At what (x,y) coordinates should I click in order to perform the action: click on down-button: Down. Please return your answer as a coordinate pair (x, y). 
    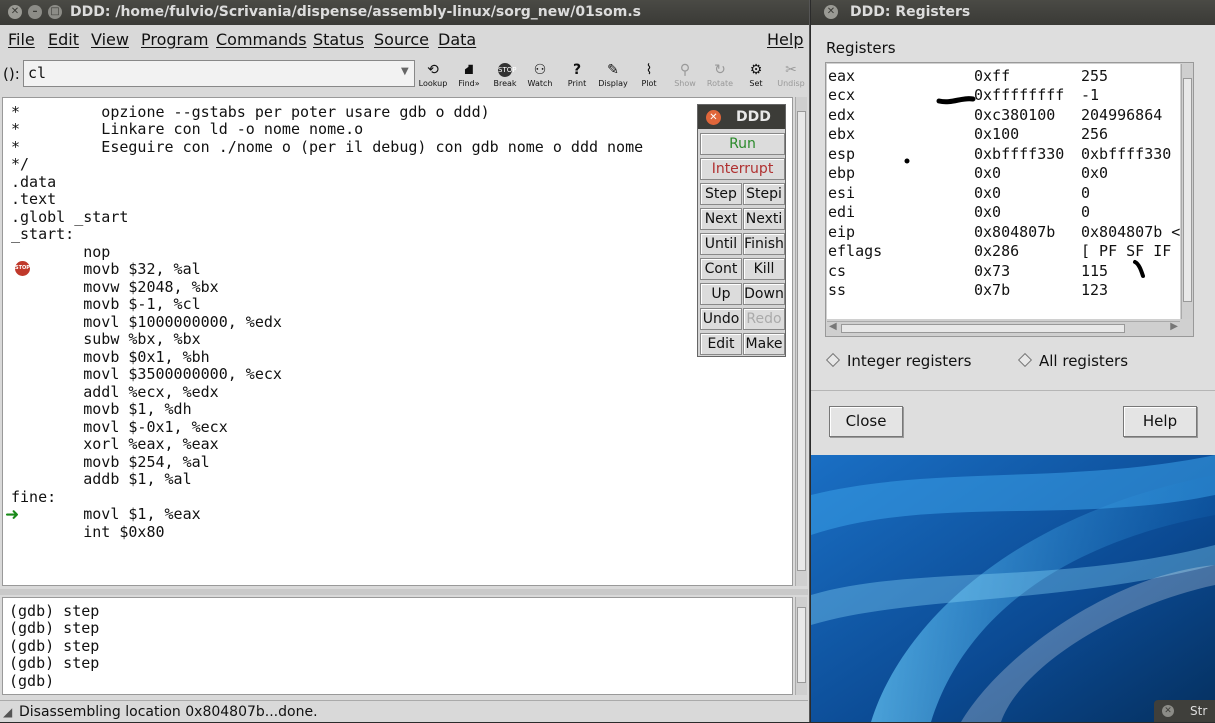
    Looking at the image, I should click on (764, 294).